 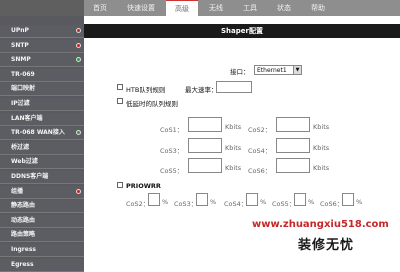 I want to click on sidebar-item: SNMP, so click(x=42, y=61).